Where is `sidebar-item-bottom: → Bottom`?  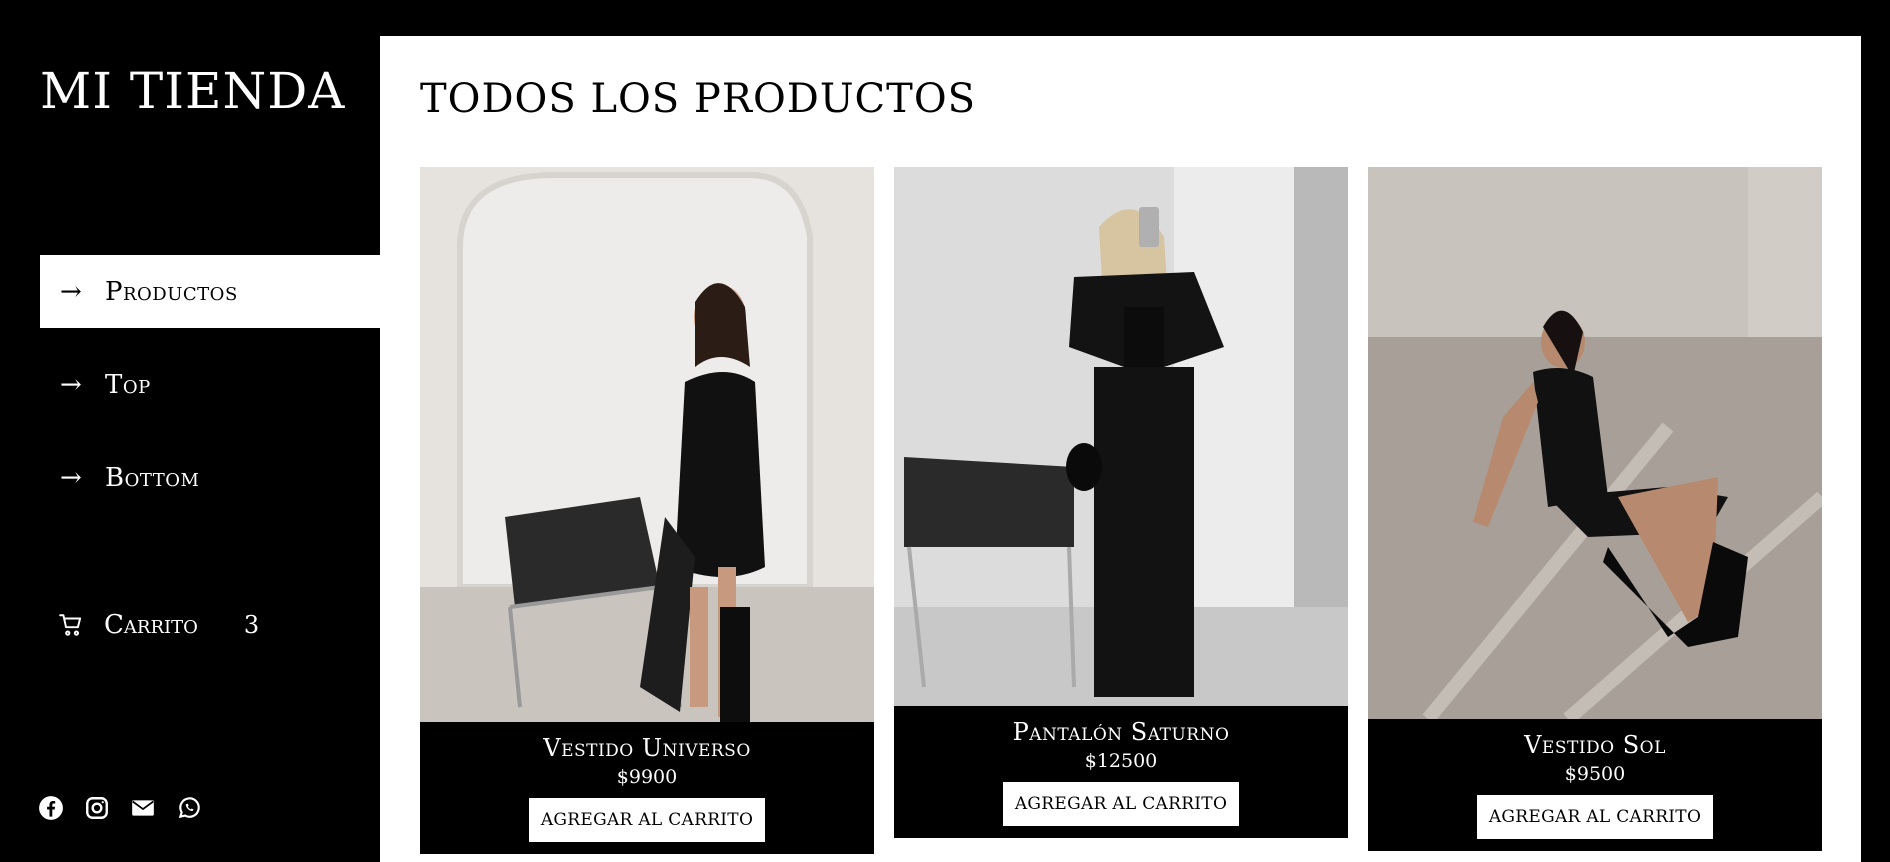
sidebar-item-bottom: → Bottom is located at coordinates (210, 477).